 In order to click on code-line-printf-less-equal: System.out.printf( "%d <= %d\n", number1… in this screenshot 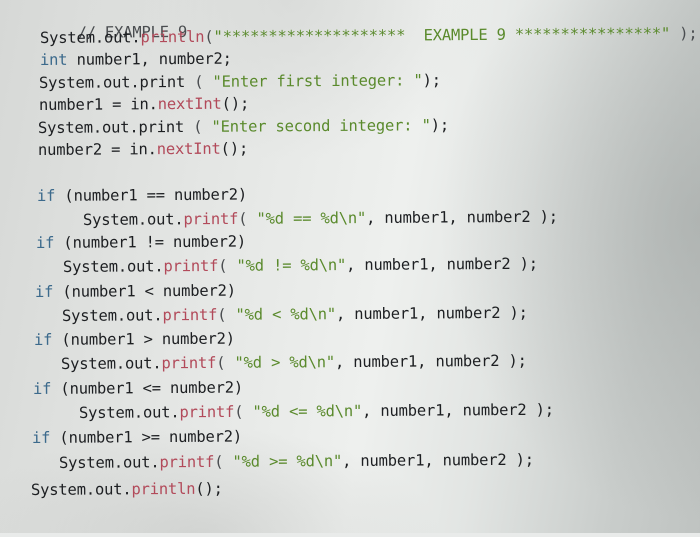, I will do `click(316, 411)`.